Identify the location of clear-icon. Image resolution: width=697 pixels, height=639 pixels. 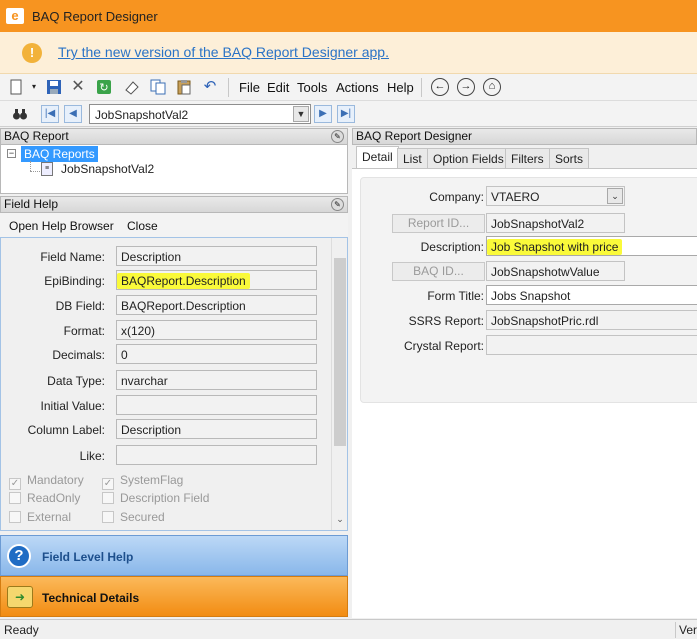
(132, 87).